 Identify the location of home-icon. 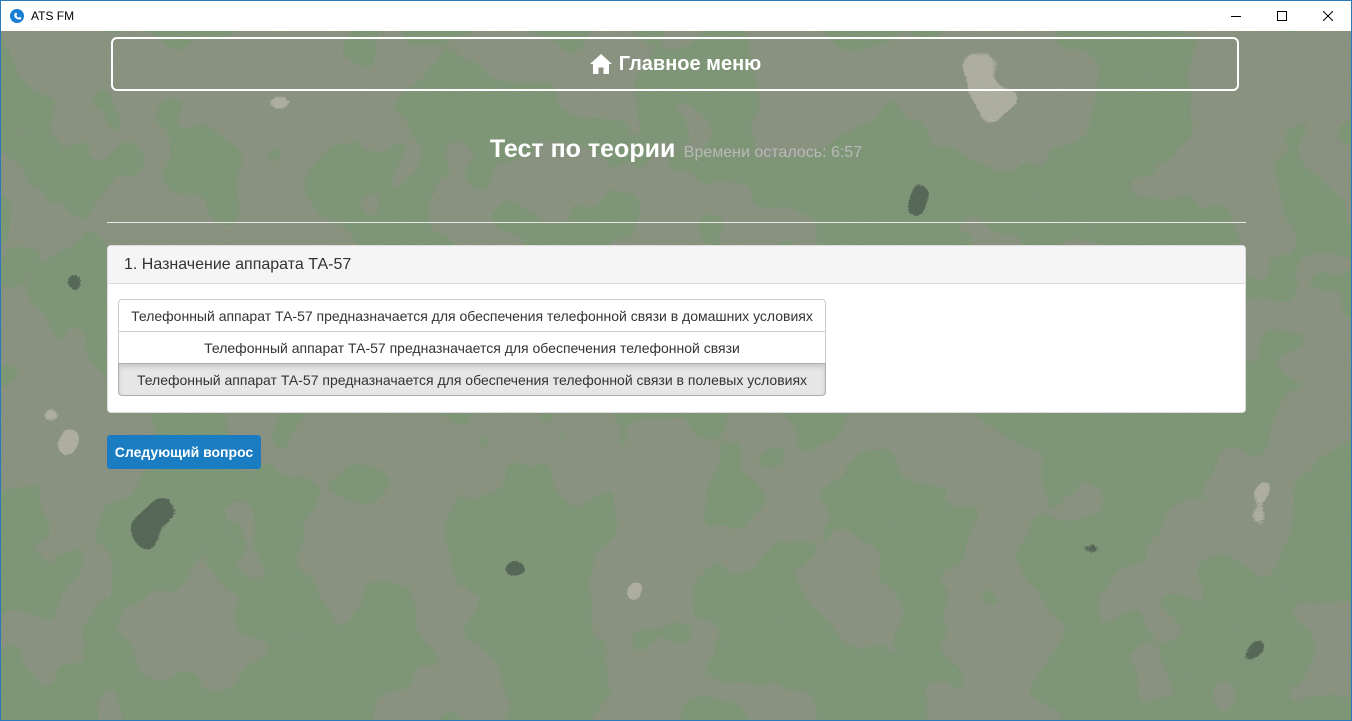
(601, 64).